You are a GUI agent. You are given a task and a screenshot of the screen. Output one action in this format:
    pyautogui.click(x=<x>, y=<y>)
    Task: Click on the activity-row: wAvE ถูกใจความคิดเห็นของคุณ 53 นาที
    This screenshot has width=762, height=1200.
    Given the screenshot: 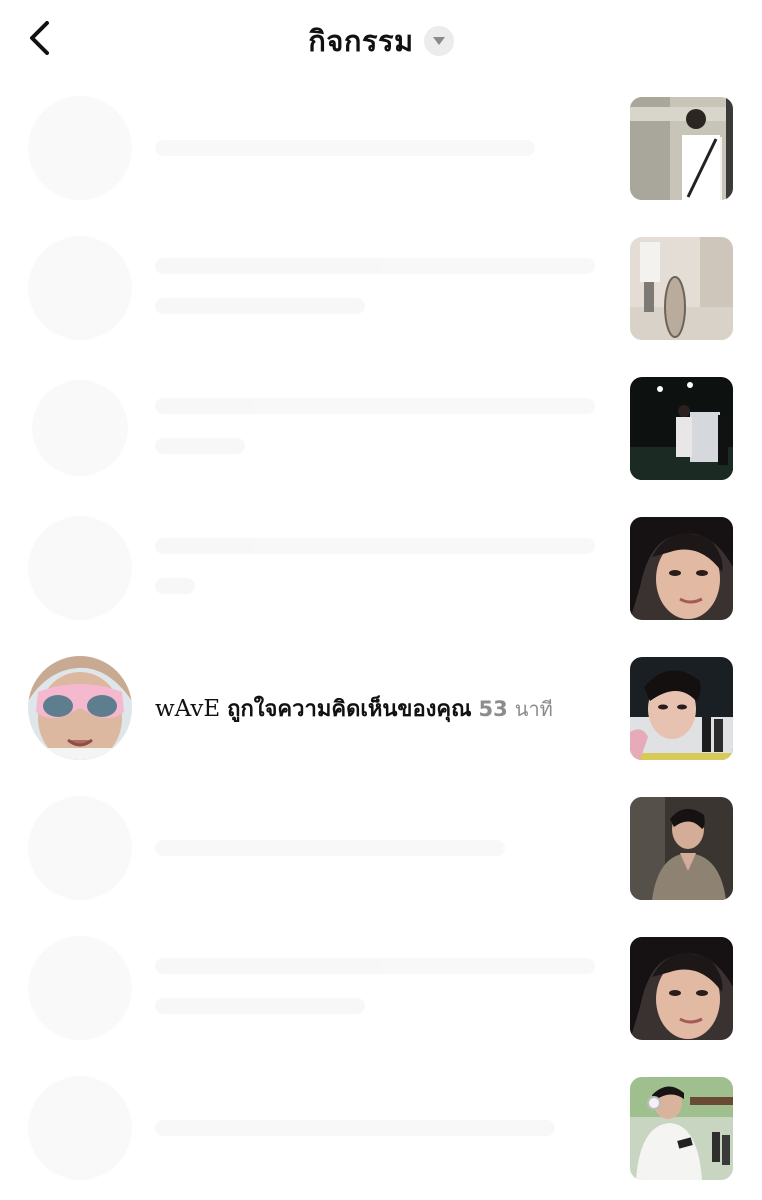 What is the action you would take?
    pyautogui.click(x=381, y=708)
    